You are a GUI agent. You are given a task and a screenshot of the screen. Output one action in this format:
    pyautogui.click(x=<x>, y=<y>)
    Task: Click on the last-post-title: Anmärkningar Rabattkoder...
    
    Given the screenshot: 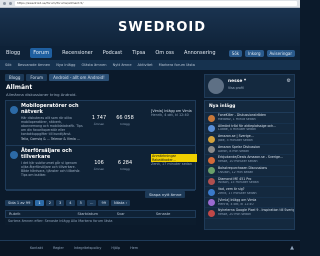 What is the action you would take?
    pyautogui.click(x=174, y=158)
    